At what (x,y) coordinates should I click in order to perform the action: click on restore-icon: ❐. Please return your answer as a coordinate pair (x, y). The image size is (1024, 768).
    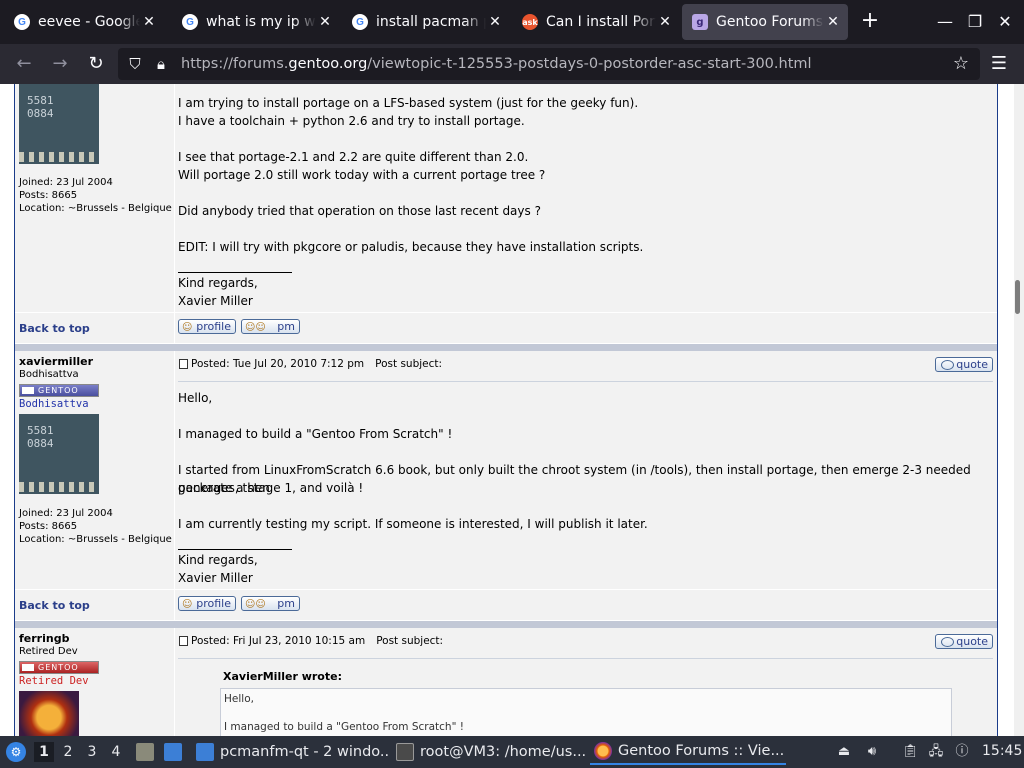
    Looking at the image, I should click on (975, 22).